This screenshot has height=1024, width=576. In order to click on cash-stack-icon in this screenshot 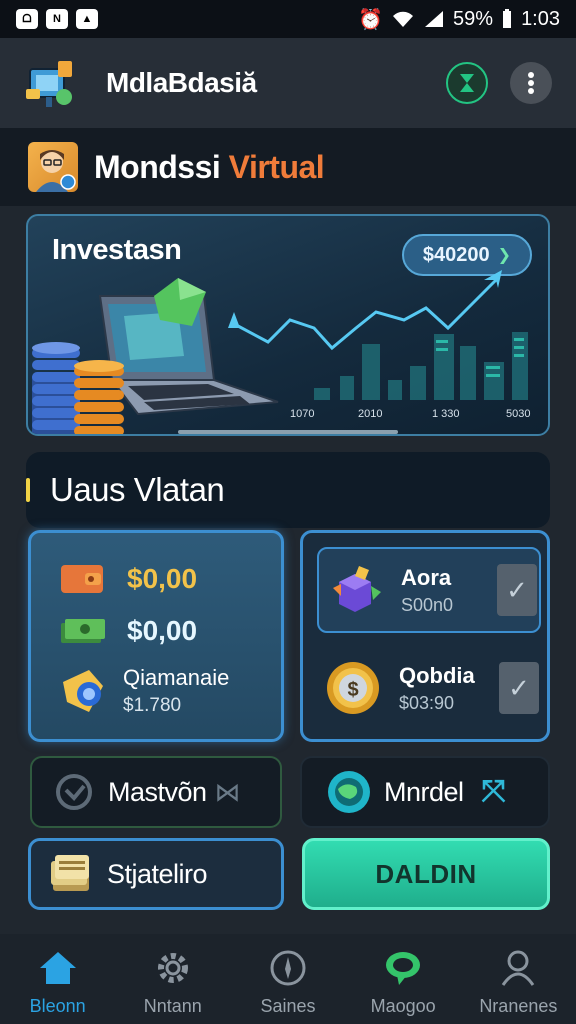, I will do `click(82, 631)`.